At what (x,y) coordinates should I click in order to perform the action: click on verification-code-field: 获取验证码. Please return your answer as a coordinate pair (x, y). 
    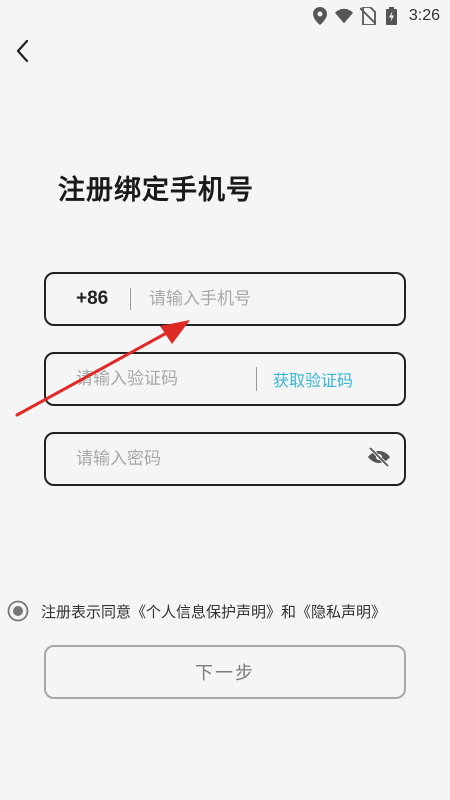
    Looking at the image, I should click on (225, 379).